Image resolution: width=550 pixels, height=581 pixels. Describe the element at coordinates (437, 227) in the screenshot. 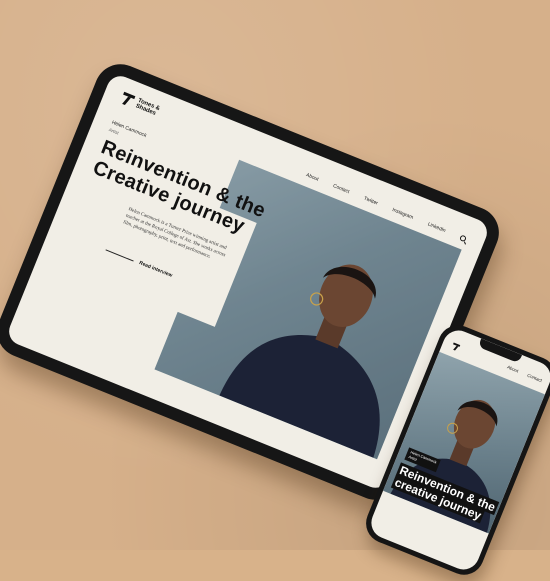

I see `nav-linkedin: LinkedIn` at that location.